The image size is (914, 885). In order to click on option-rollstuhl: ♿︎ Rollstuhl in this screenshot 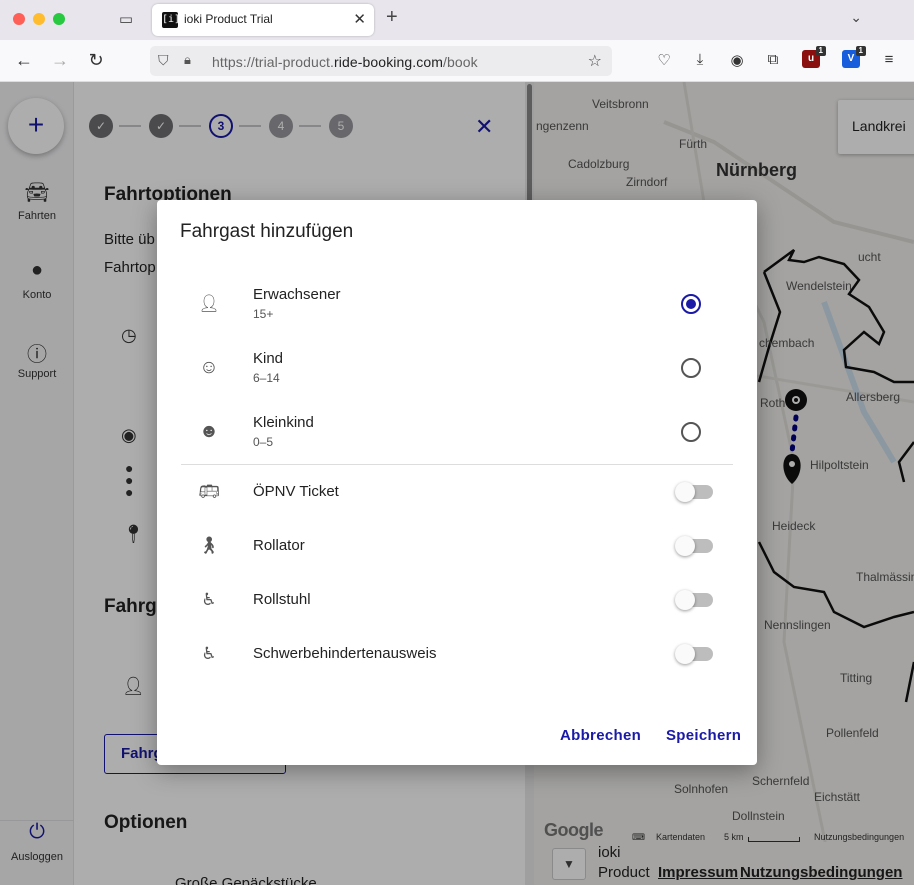, I will do `click(457, 600)`.